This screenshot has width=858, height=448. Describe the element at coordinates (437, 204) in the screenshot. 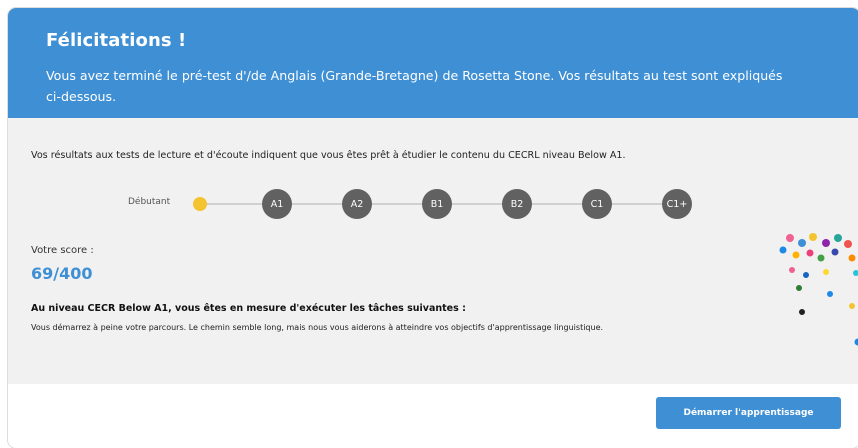

I see `level-b1: B1` at that location.